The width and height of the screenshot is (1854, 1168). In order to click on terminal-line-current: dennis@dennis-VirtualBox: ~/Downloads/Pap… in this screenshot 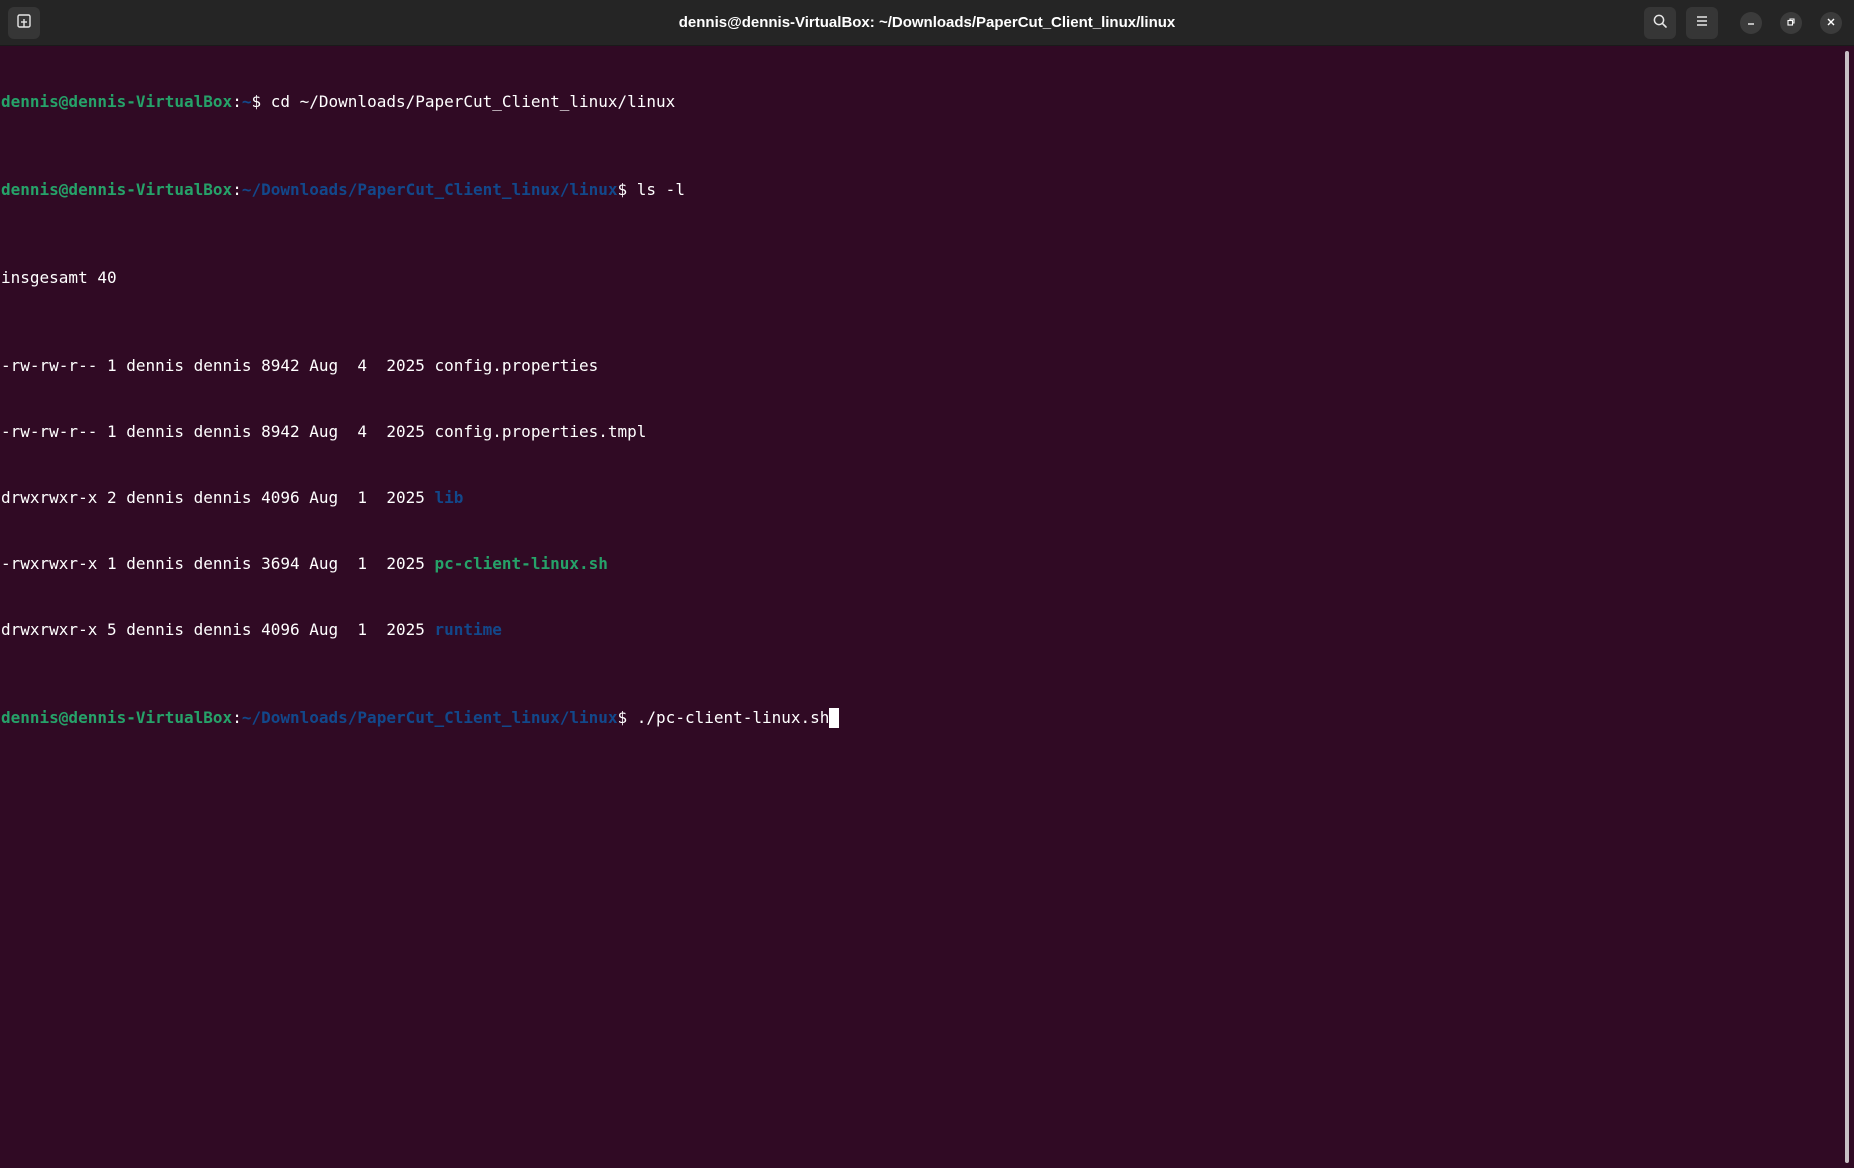, I will do `click(921, 718)`.